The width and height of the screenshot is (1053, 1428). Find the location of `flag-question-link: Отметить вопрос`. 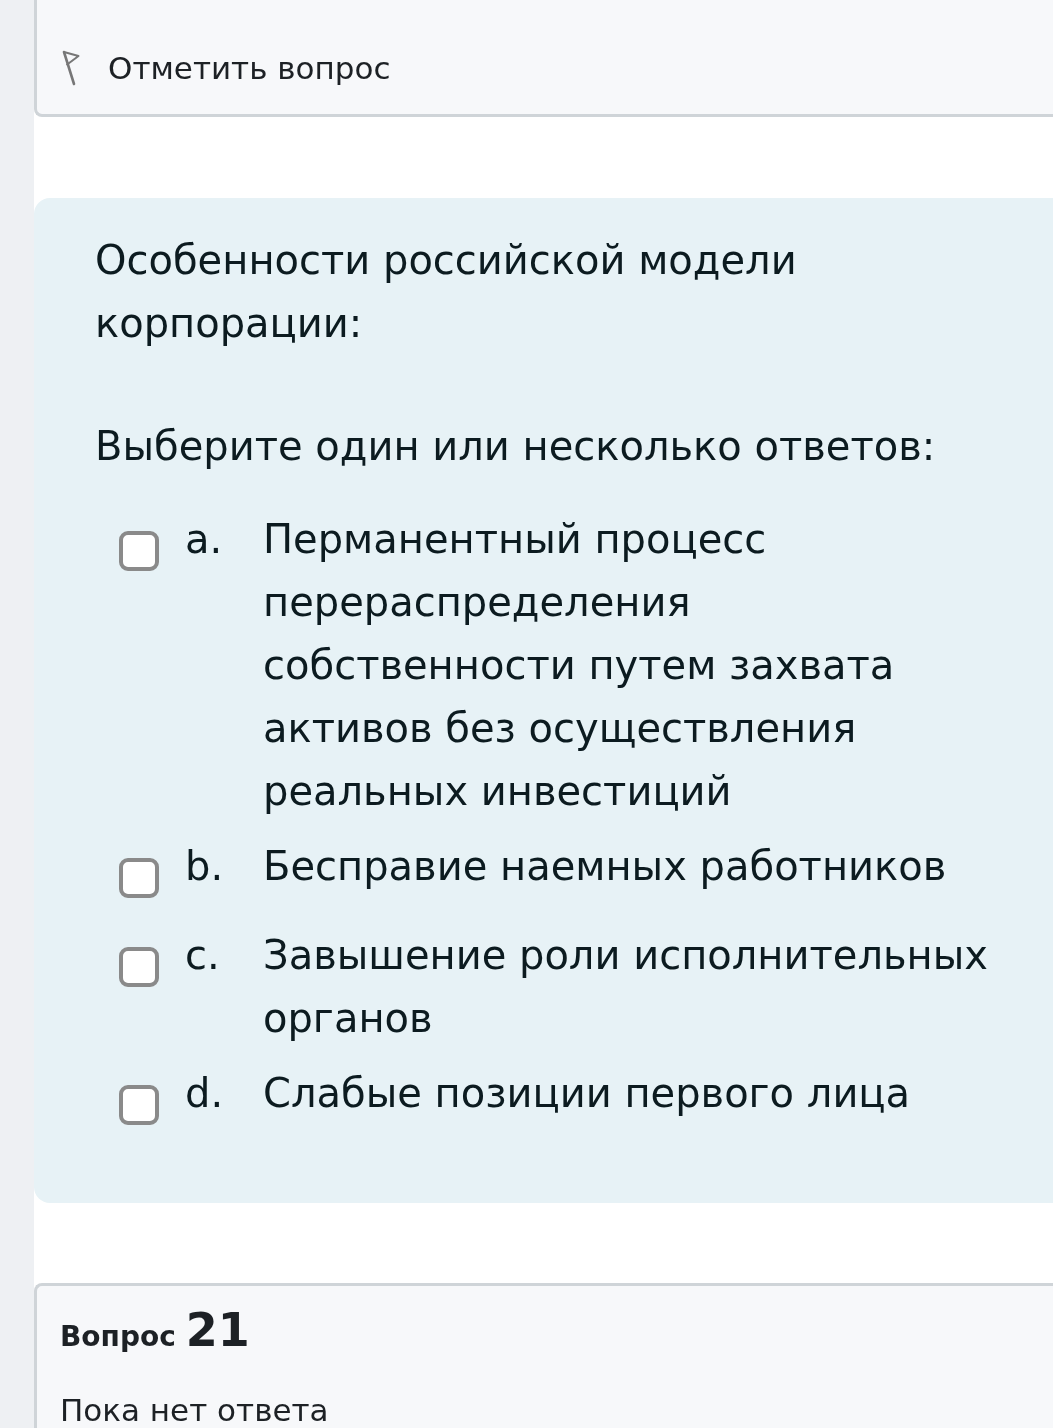

flag-question-link: Отметить вопрос is located at coordinates (226, 68).